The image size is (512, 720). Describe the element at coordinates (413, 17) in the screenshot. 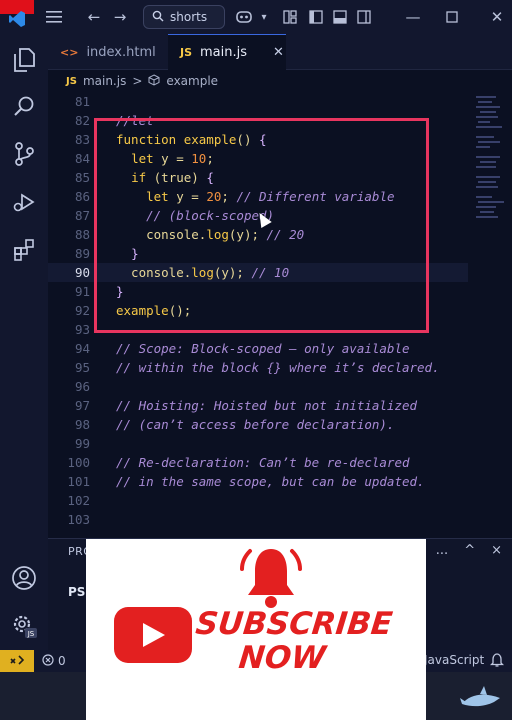

I see `minimize-icon: —` at that location.